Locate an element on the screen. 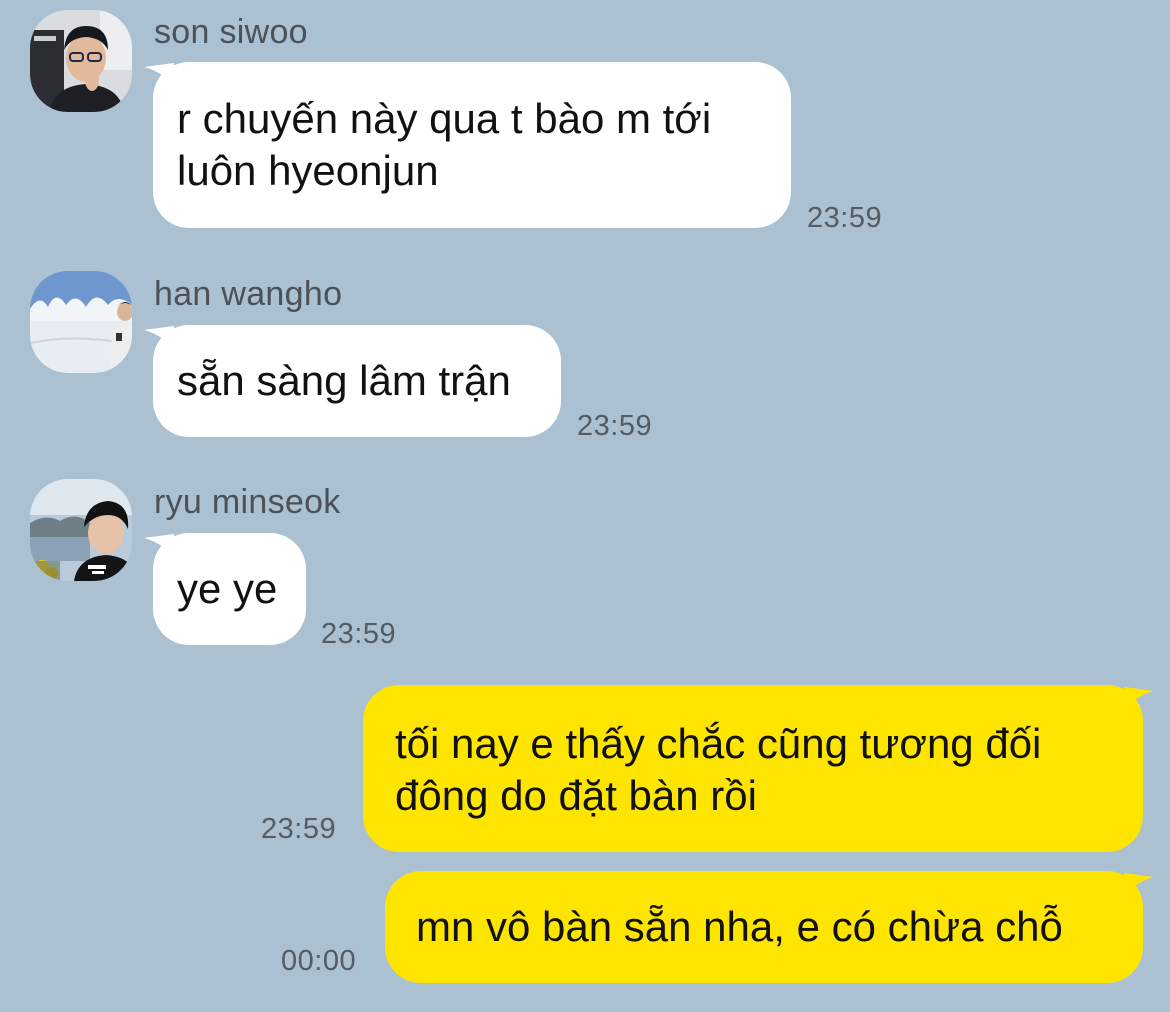 The height and width of the screenshot is (1012, 1170). sender-name: ryu minseok is located at coordinates (247, 502).